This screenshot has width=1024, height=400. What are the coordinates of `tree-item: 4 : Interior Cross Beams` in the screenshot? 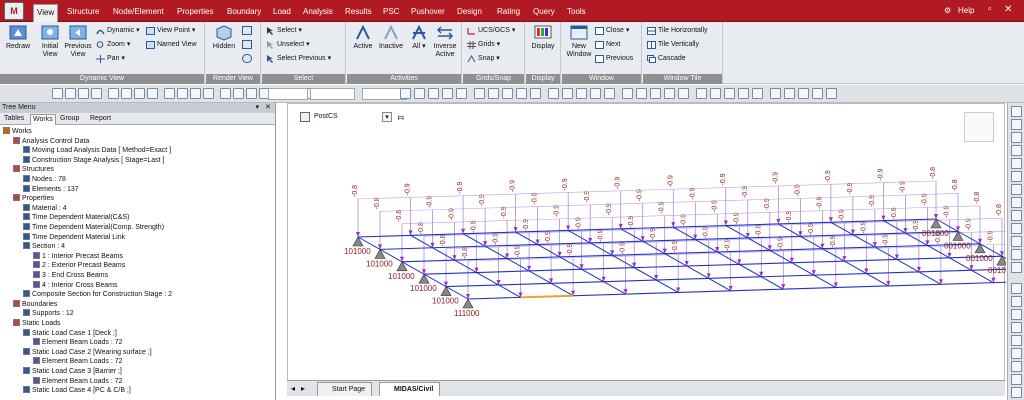 It's located at (75, 285).